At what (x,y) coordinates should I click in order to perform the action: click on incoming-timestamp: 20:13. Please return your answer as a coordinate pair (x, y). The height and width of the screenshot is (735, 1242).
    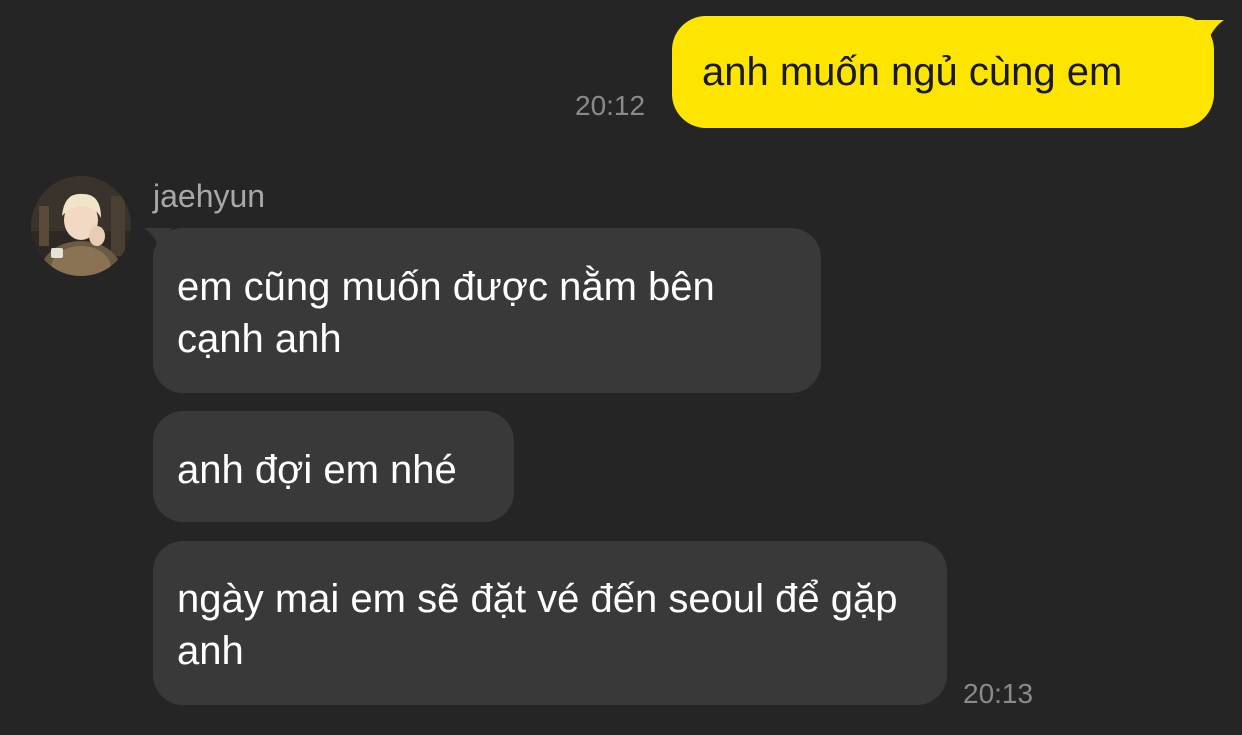
    Looking at the image, I should click on (998, 693).